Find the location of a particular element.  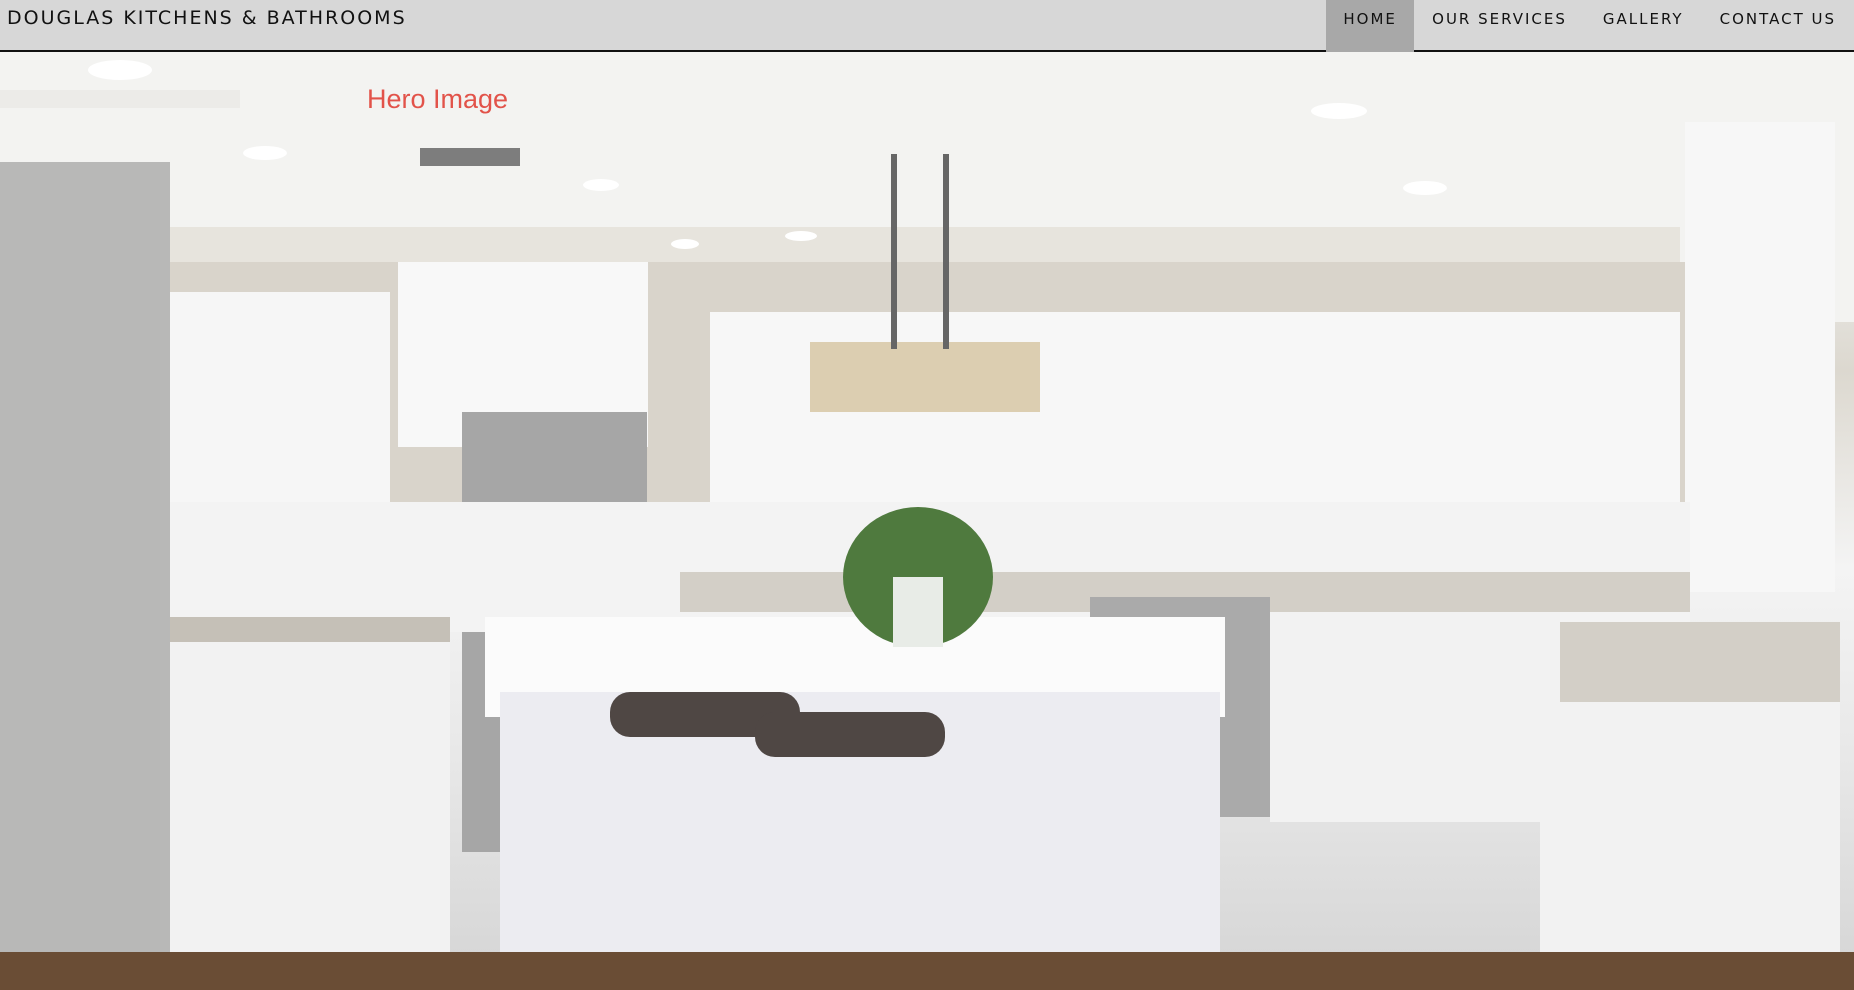

main-navigation: HOME OUR SERVICES GALLERY CONTACT US is located at coordinates (1590, 26).